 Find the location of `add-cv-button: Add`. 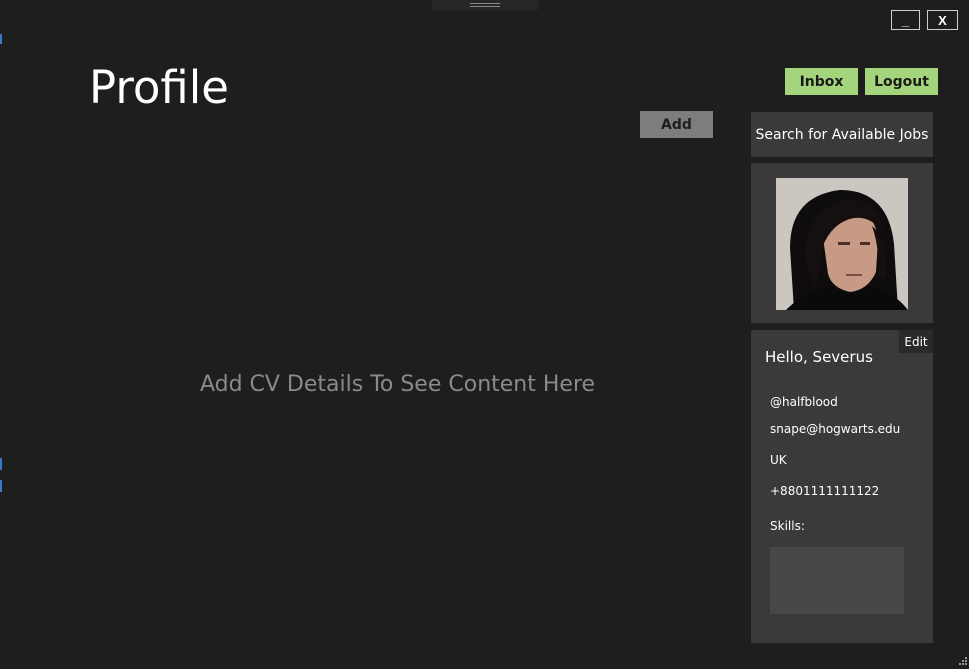

add-cv-button: Add is located at coordinates (676, 124).